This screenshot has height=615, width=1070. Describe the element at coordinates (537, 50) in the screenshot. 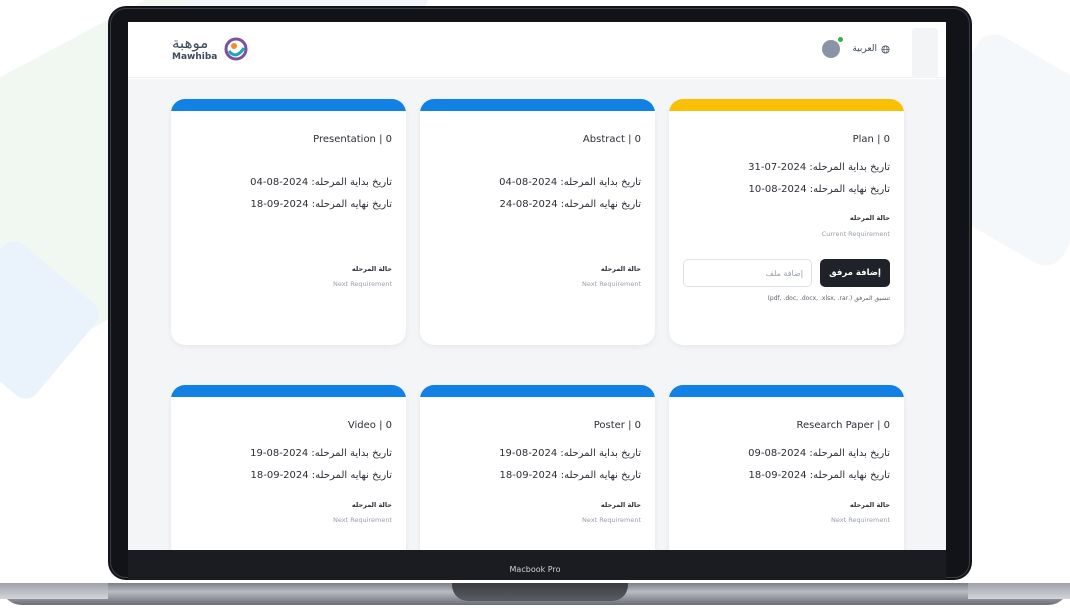

I see `site-header: موهبة Mawhiba العربية` at that location.